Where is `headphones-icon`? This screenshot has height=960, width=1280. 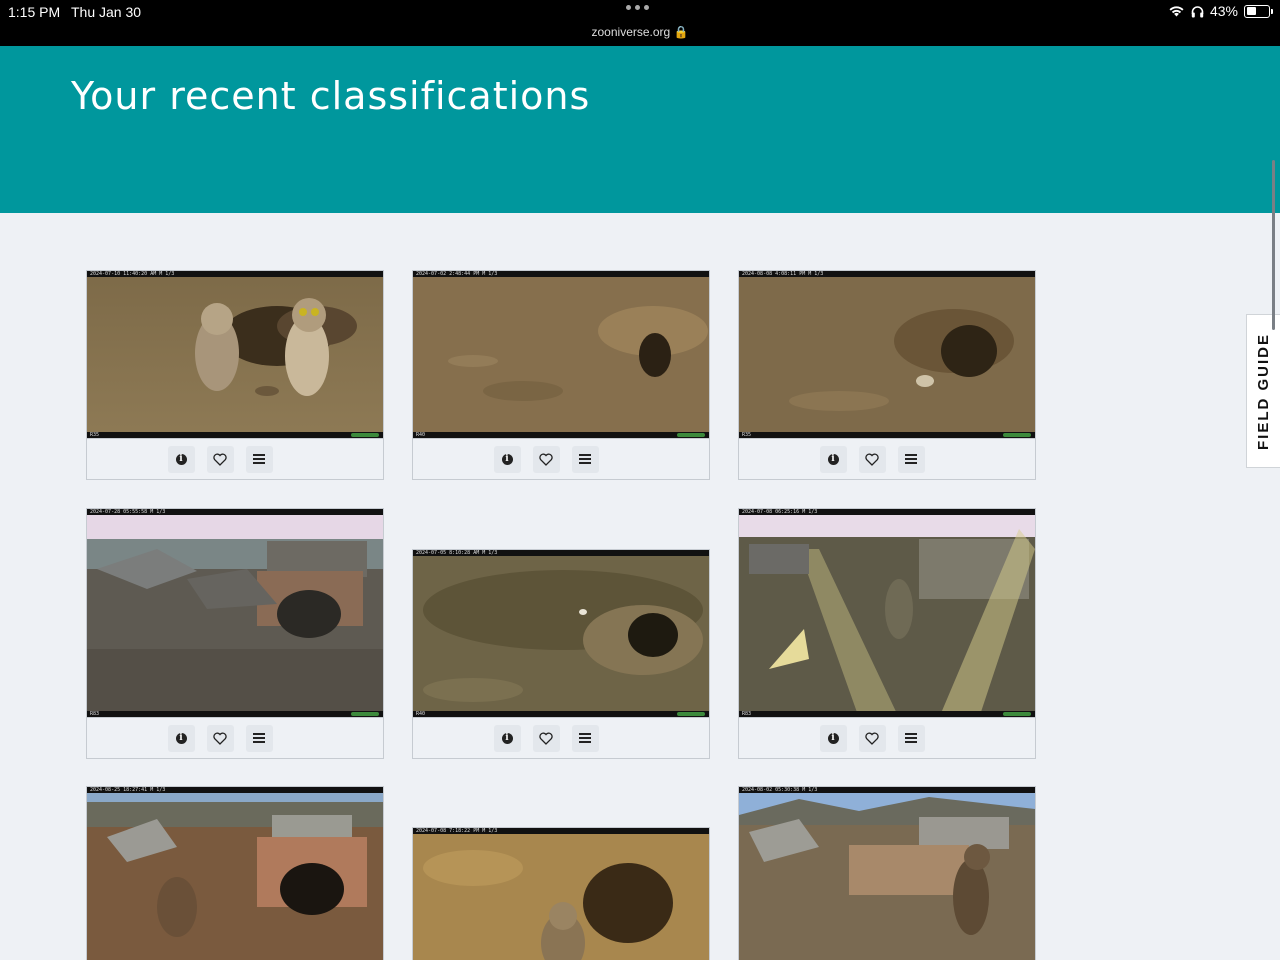
headphones-icon is located at coordinates (1197, 11).